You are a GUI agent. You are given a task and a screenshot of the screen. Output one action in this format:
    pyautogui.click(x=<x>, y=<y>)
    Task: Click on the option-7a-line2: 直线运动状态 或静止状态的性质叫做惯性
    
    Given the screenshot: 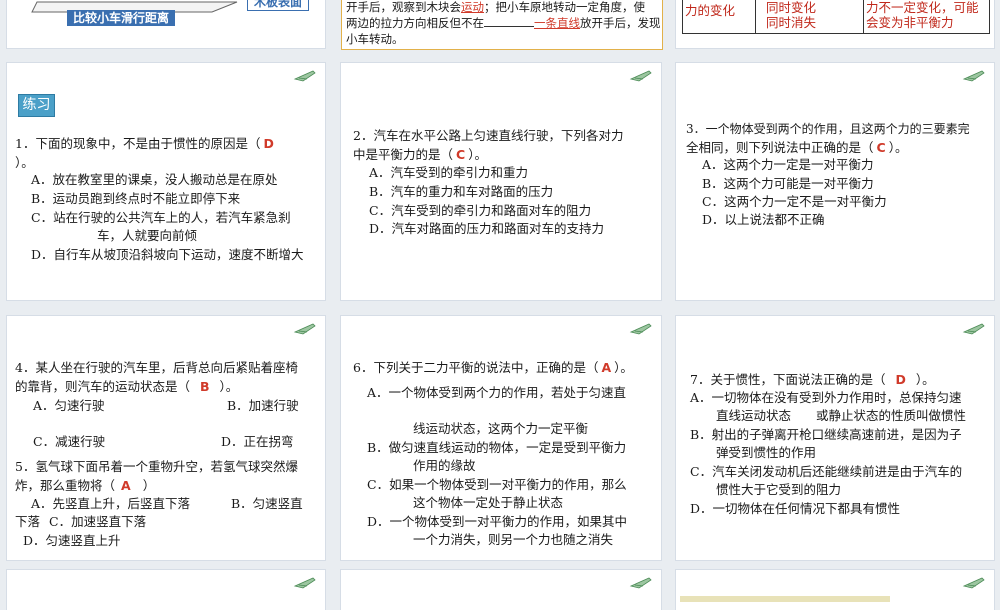 What is the action you would take?
    pyautogui.click(x=841, y=415)
    